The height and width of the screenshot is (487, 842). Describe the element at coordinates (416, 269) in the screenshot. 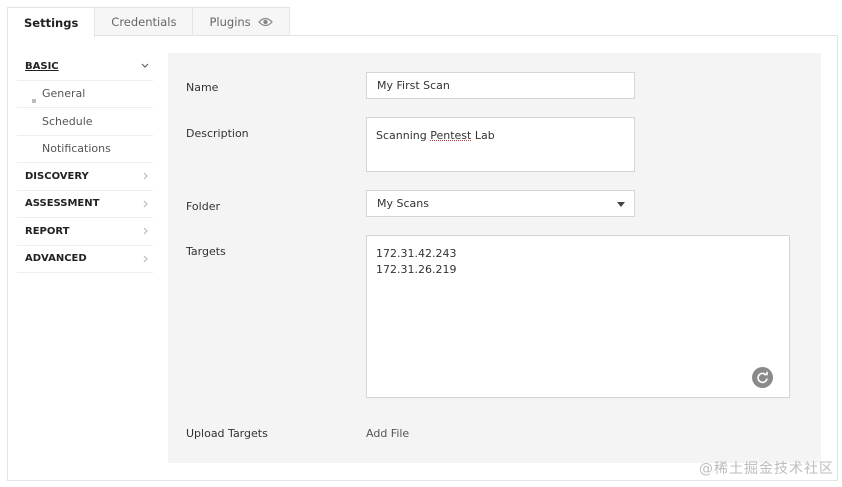

I see `target-line: 172.31.26.219` at that location.